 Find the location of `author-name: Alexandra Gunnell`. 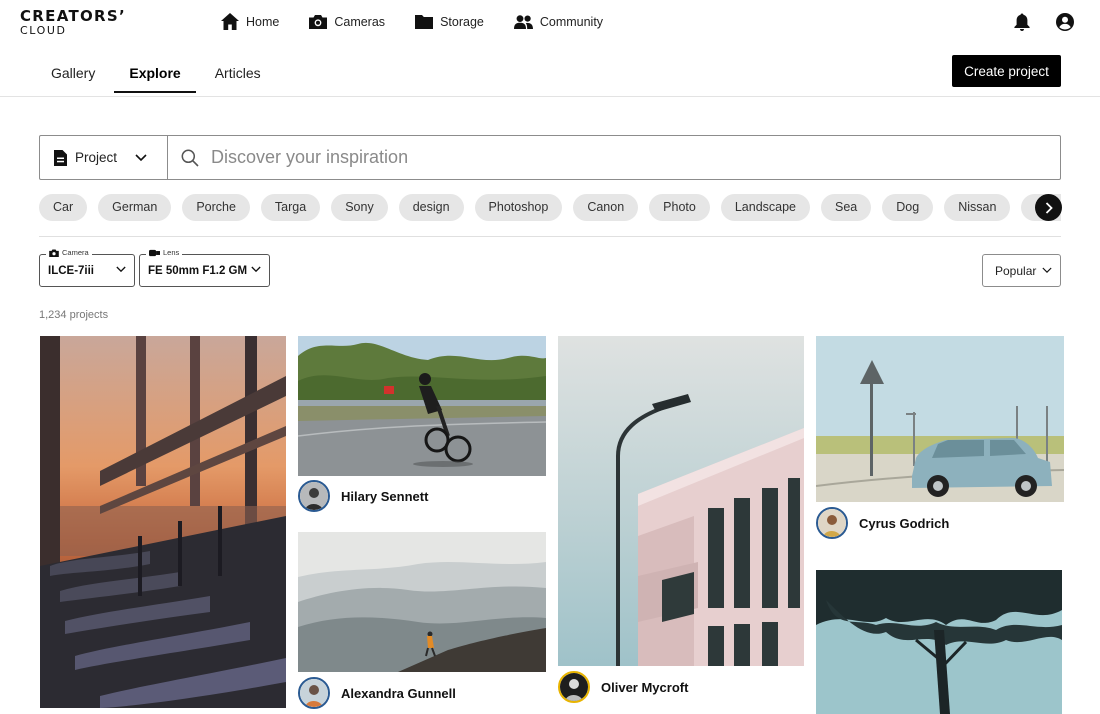

author-name: Alexandra Gunnell is located at coordinates (398, 693).